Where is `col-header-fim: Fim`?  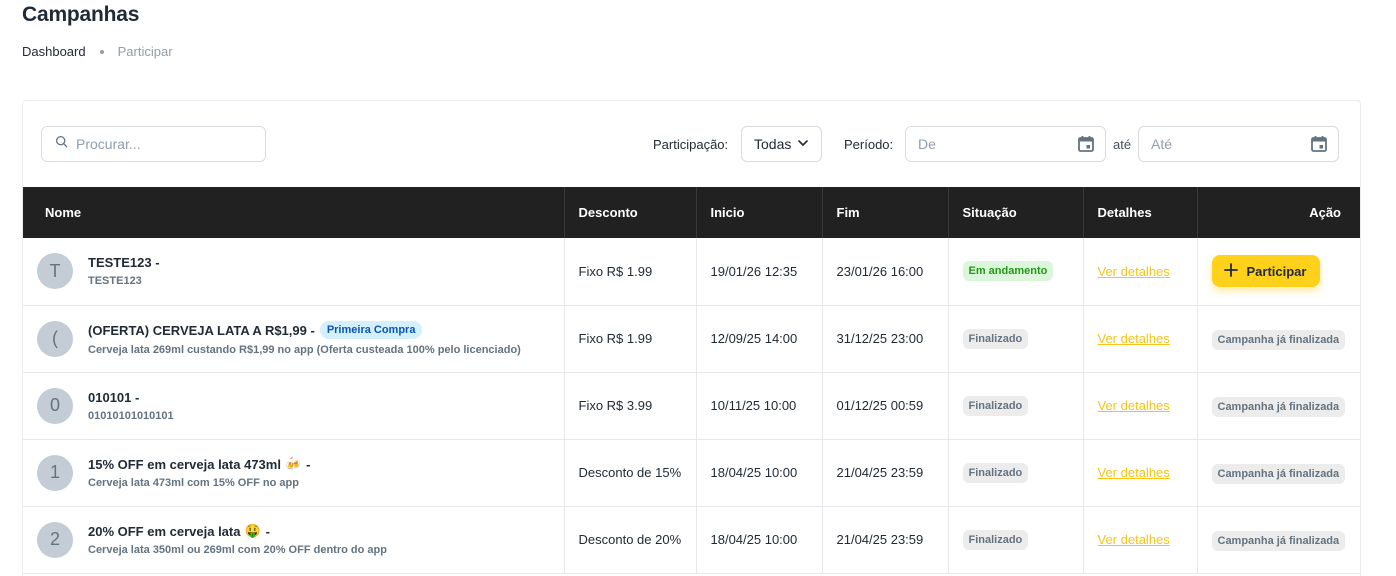
col-header-fim: Fim is located at coordinates (885, 212).